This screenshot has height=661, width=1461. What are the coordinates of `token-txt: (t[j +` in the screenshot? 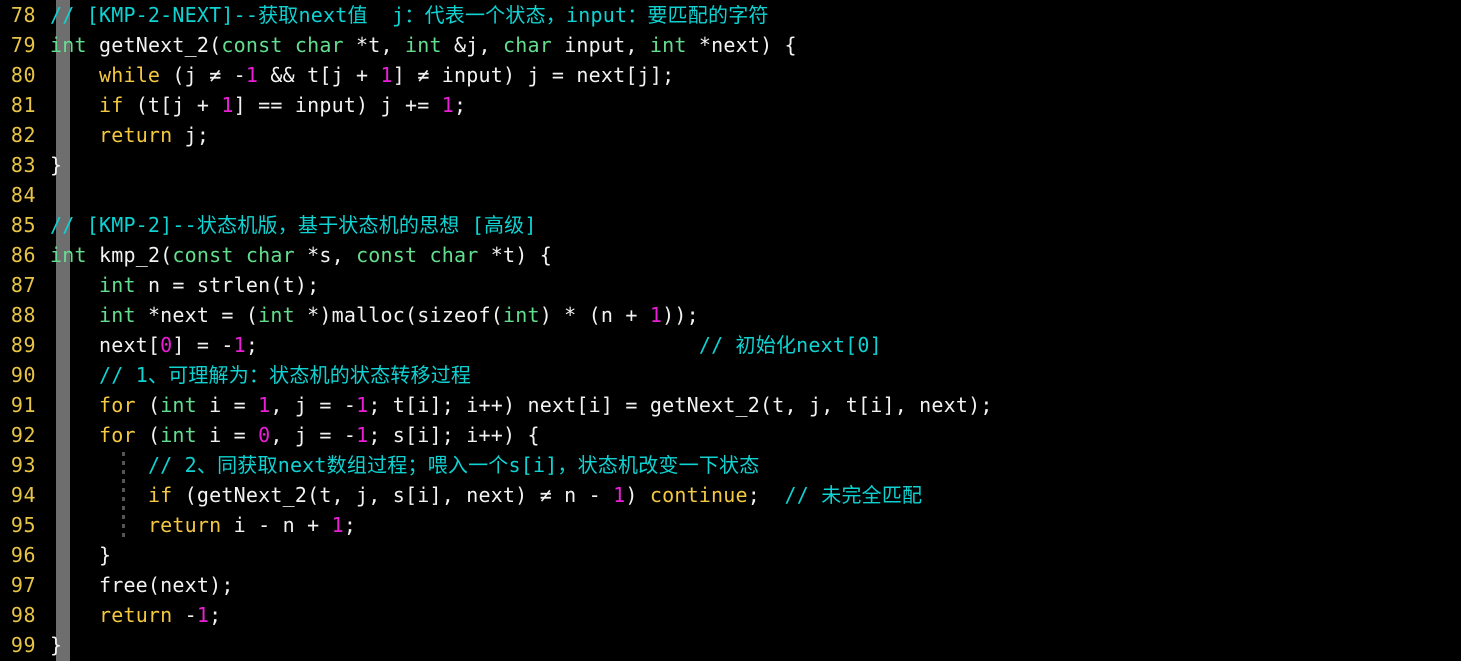 It's located at (172, 105).